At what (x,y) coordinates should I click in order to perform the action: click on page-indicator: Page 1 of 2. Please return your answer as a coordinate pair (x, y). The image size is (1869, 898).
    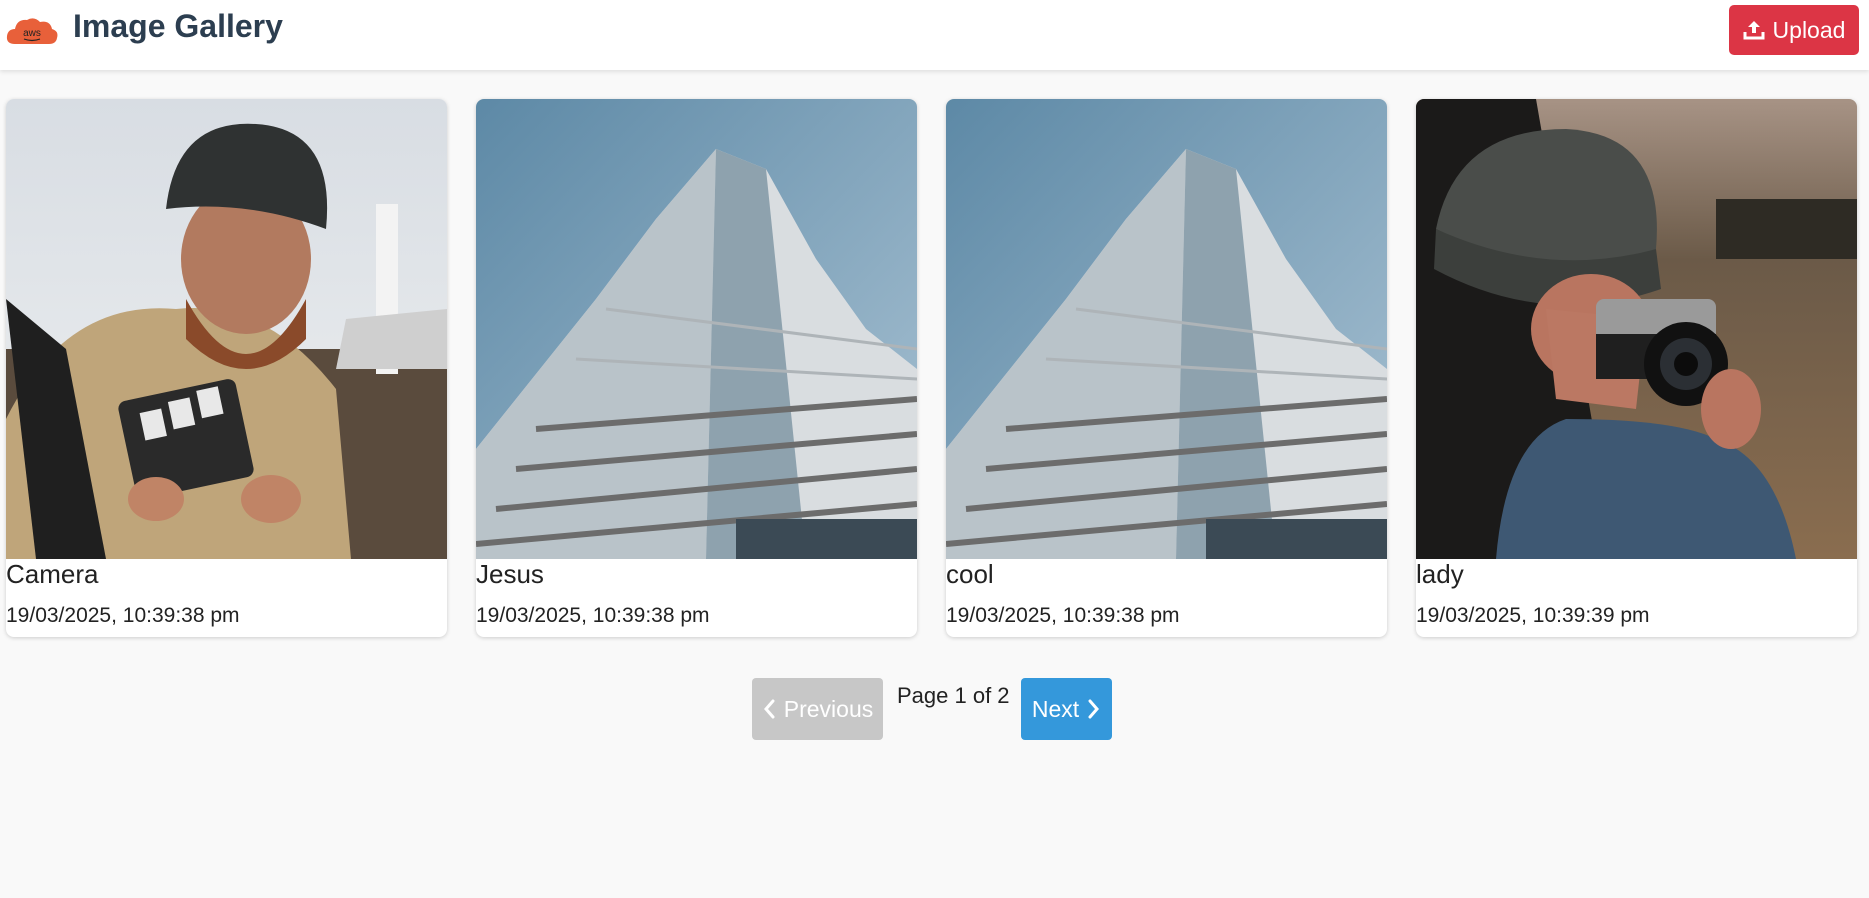
    Looking at the image, I should click on (953, 695).